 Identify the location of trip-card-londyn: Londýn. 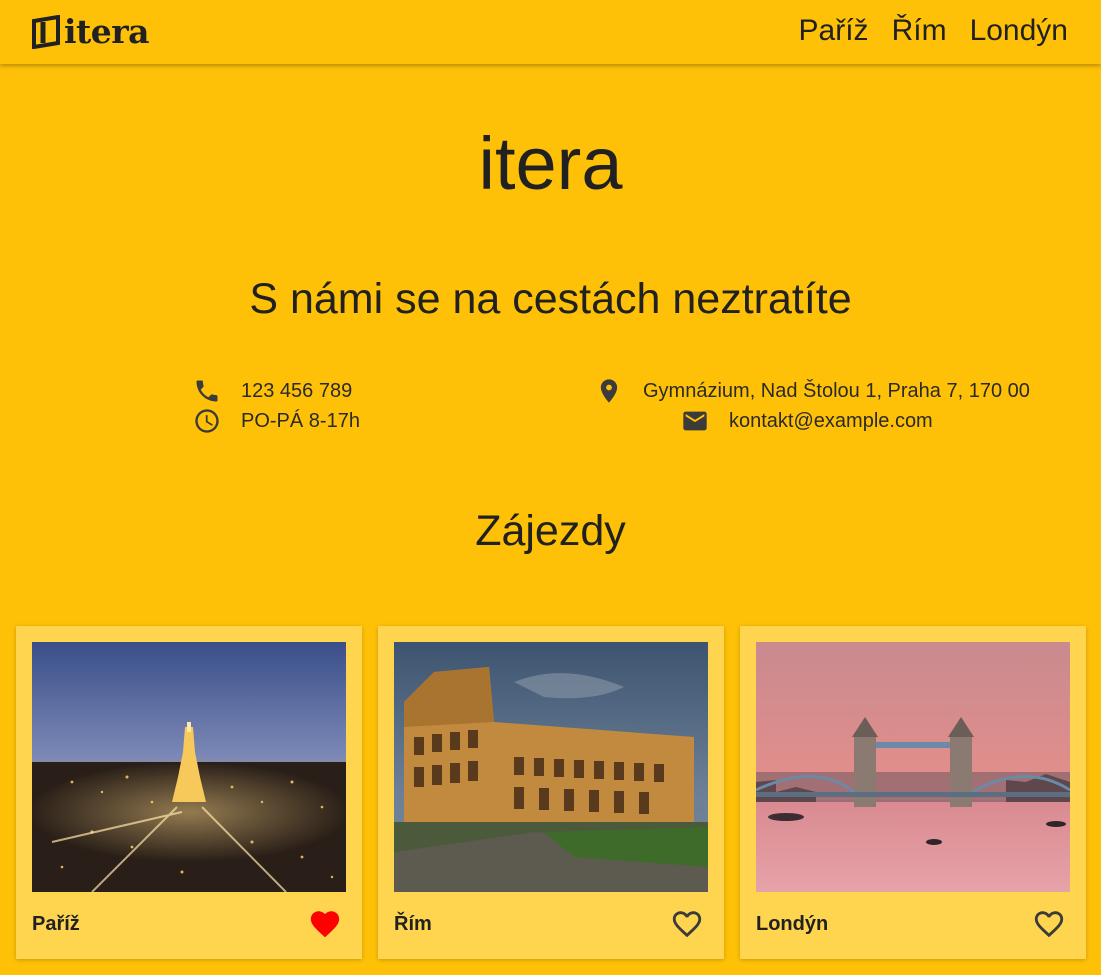
(913, 792).